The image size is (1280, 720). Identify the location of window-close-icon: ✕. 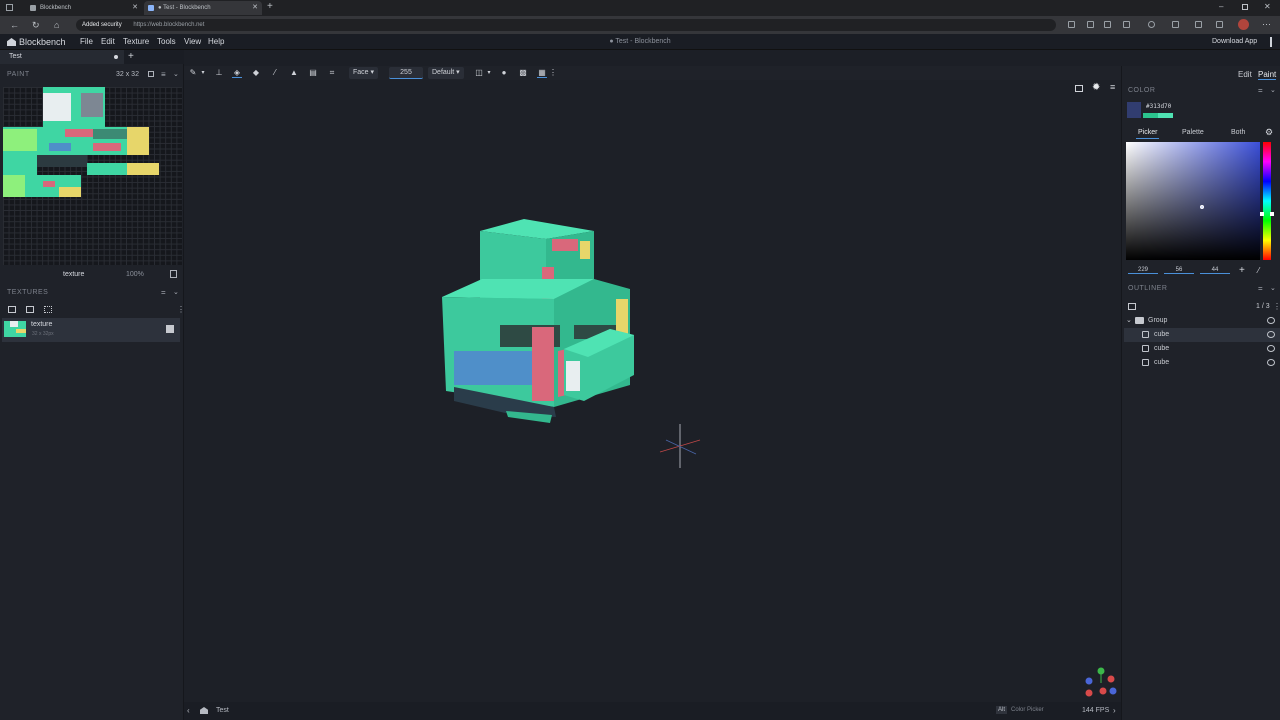
(1267, 6).